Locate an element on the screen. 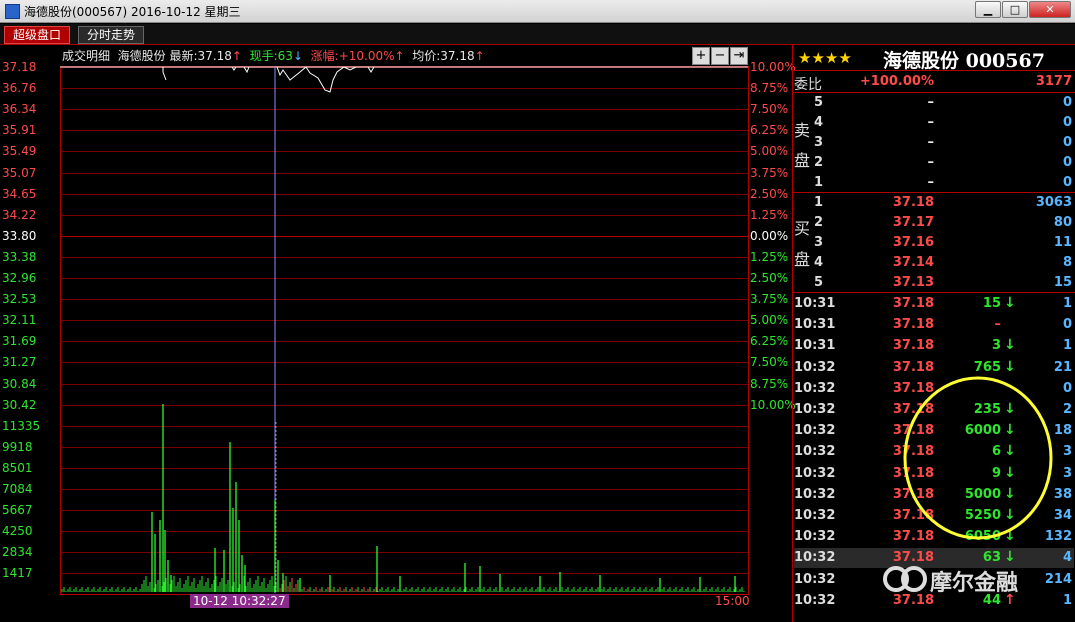 Image resolution: width=1075 pixels, height=622 pixels. sell-level-row: 1 – 0 is located at coordinates (934, 183).